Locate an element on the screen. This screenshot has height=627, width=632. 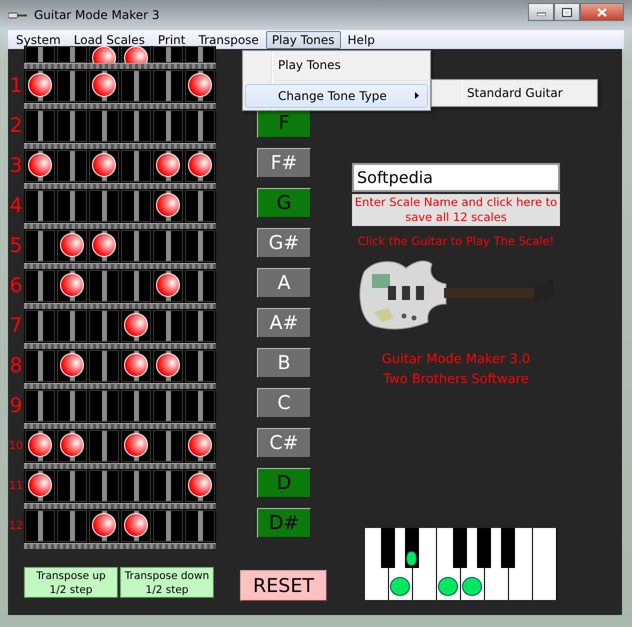
note-button: A# is located at coordinates (284, 323).